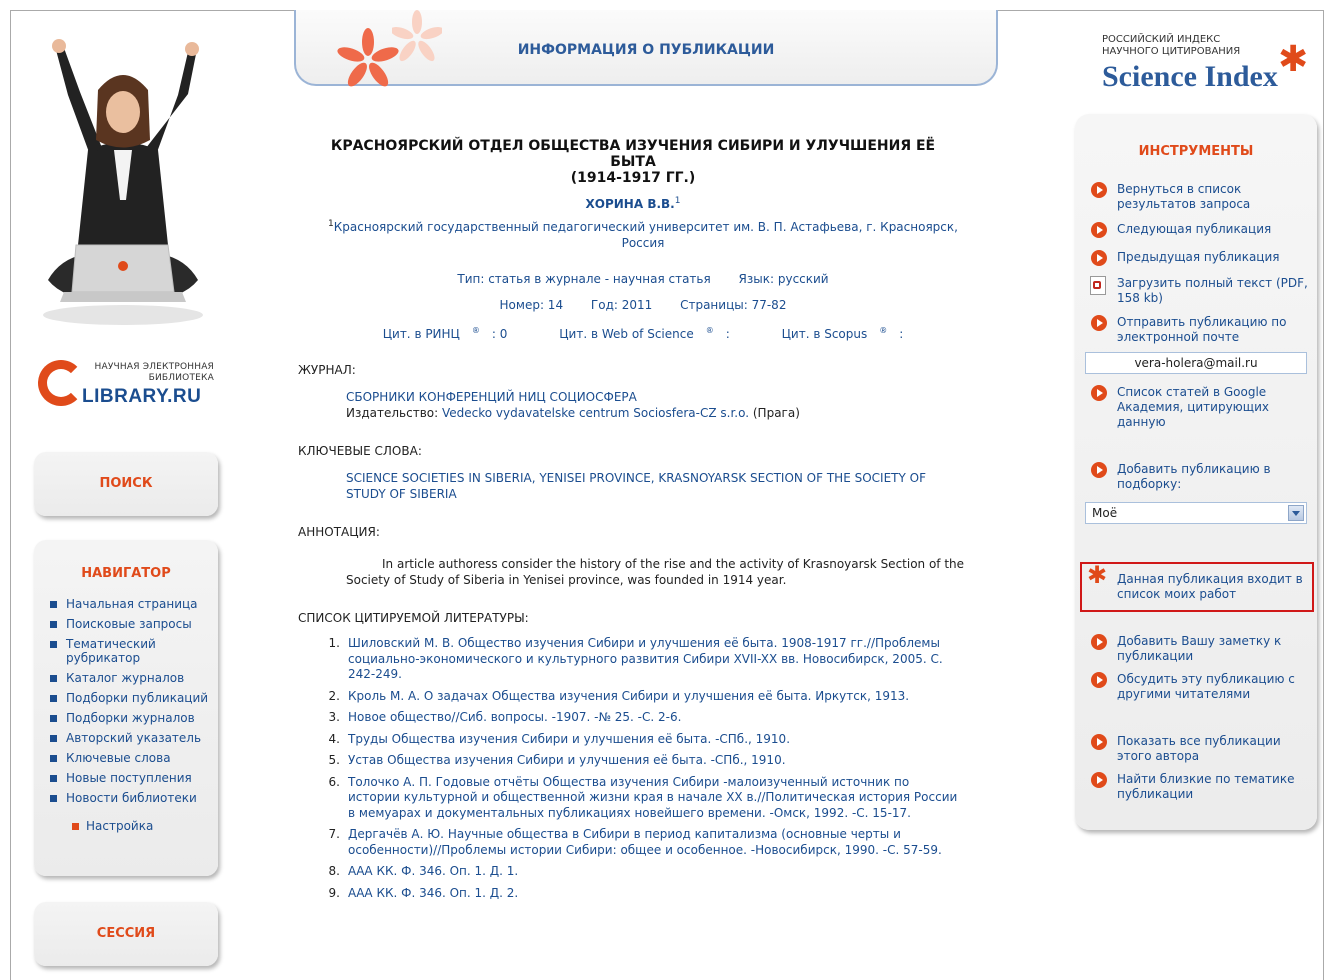 The image size is (1332, 980). Describe the element at coordinates (1098, 285) in the screenshot. I see `pdf-icon` at that location.